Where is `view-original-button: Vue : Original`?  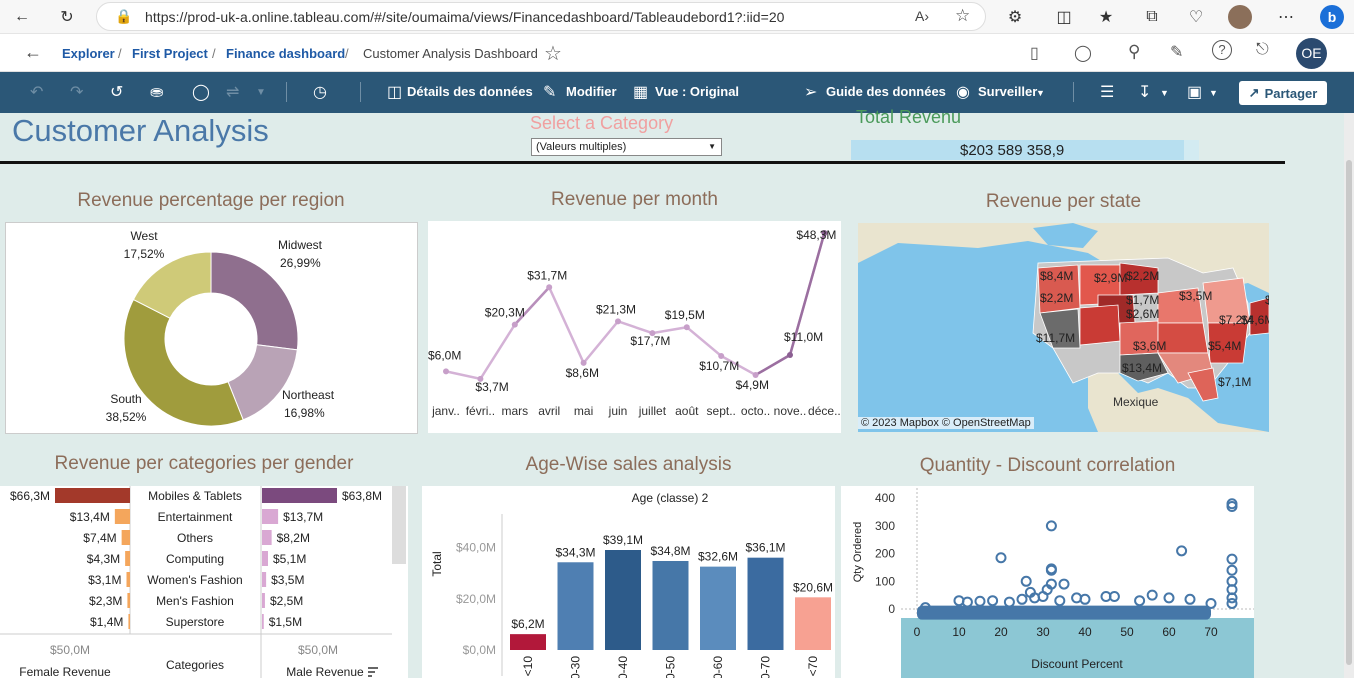
view-original-button: Vue : Original is located at coordinates (697, 91).